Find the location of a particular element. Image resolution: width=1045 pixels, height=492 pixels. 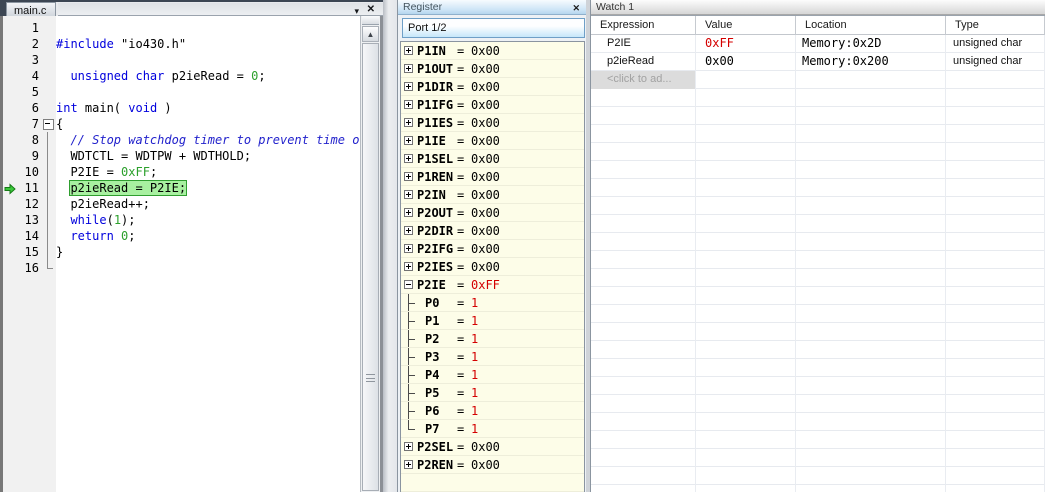

gutter-line: 14 is located at coordinates (29, 236).